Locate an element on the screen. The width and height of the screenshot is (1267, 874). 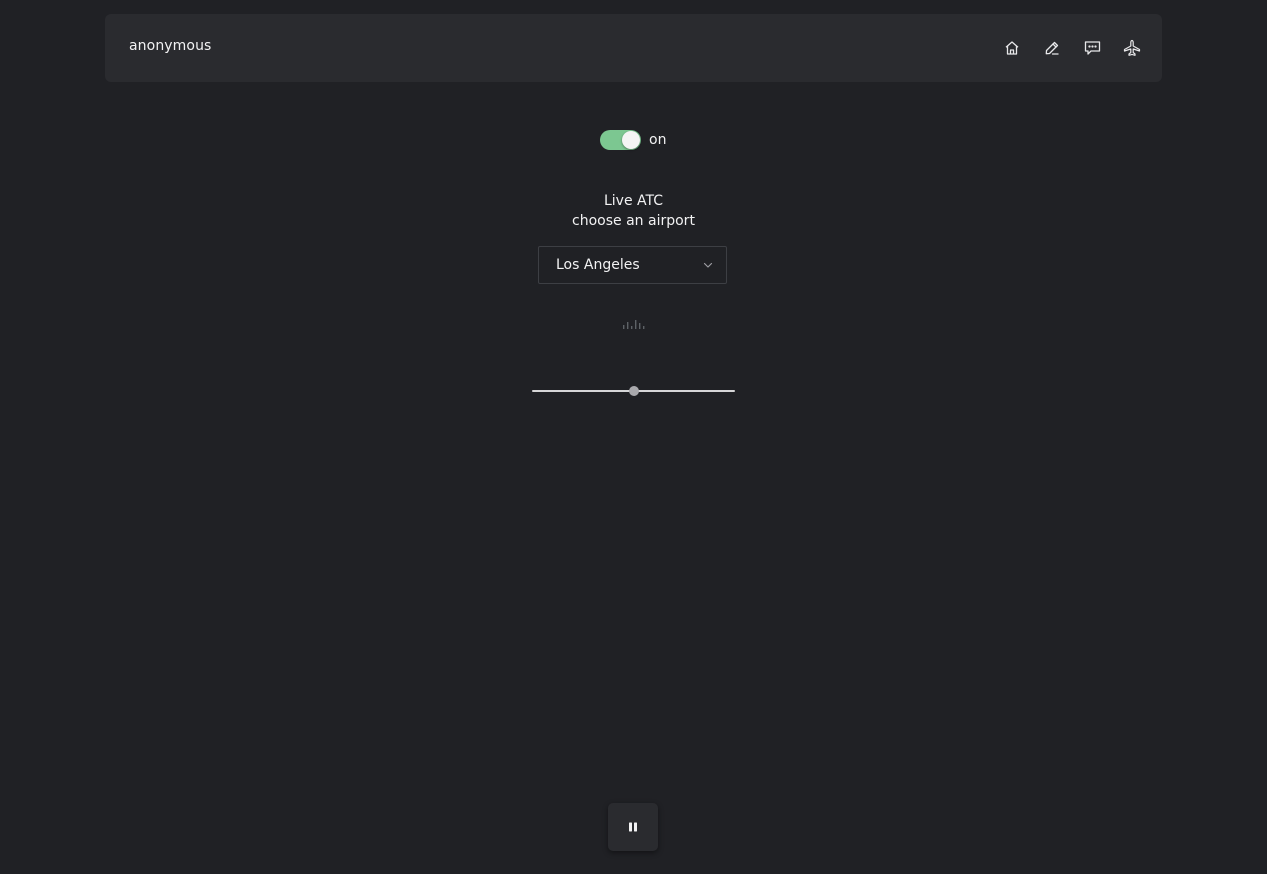
pause-icon is located at coordinates (633, 827).